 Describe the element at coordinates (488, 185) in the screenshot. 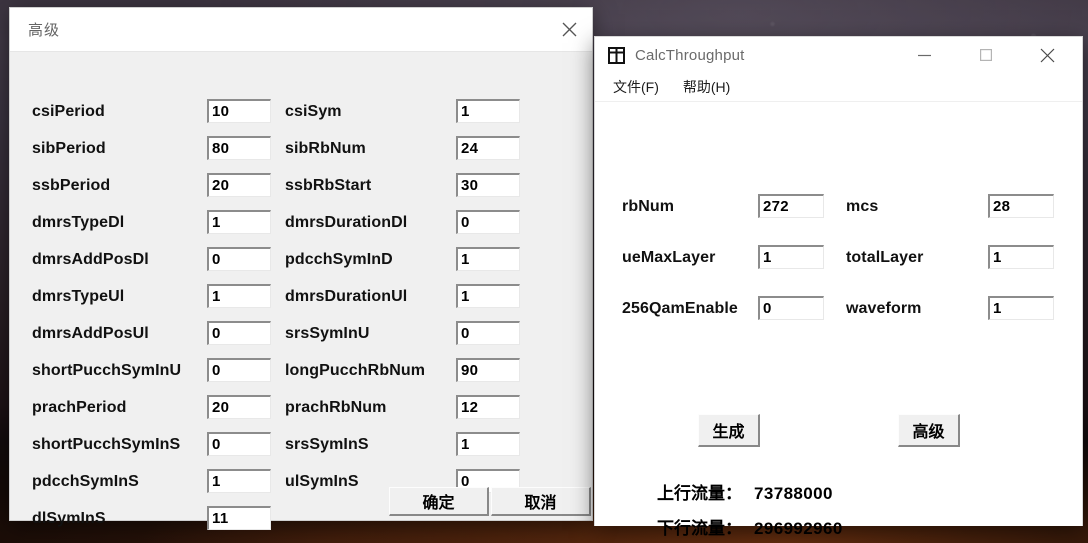

I see `input-ssbRbStart` at that location.